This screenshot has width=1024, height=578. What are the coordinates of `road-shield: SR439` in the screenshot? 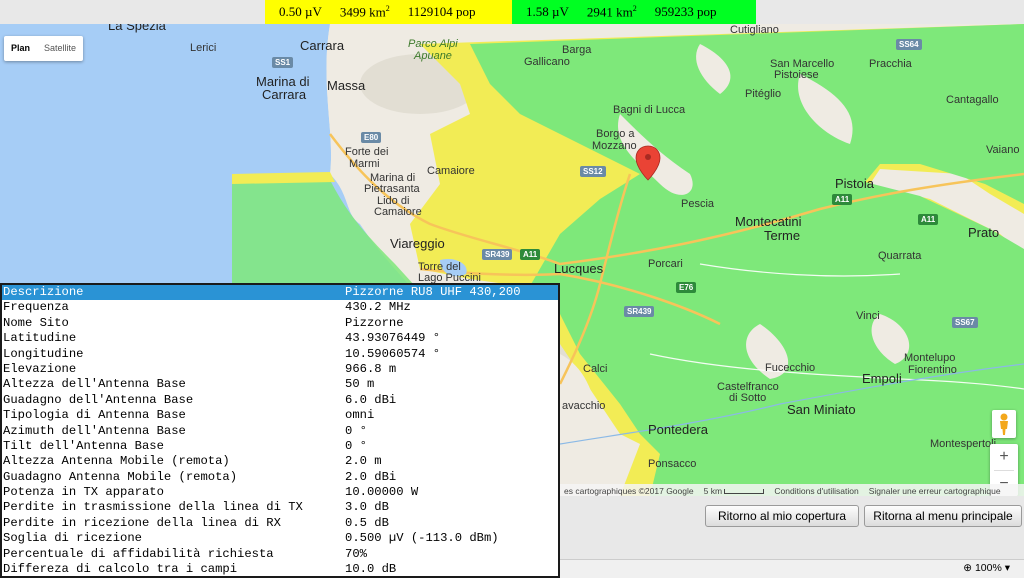 It's located at (639, 311).